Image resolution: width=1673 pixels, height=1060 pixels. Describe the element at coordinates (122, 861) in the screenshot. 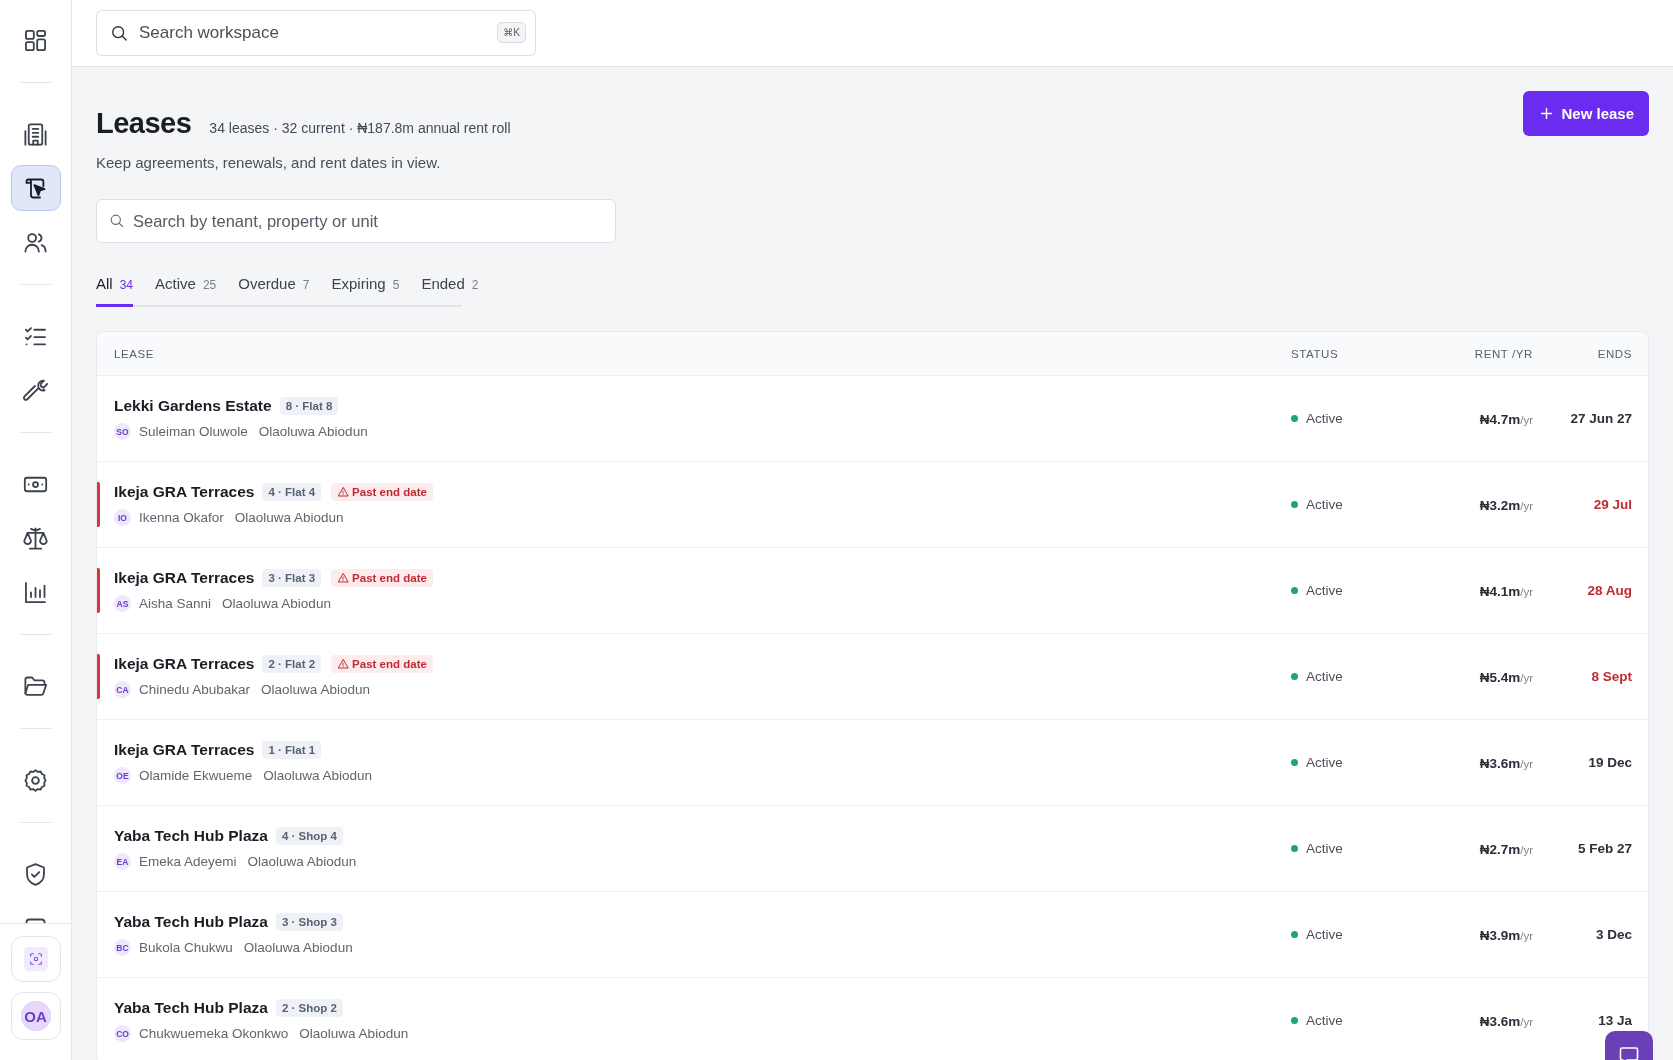

I see `tenant-avatar: EA` at that location.